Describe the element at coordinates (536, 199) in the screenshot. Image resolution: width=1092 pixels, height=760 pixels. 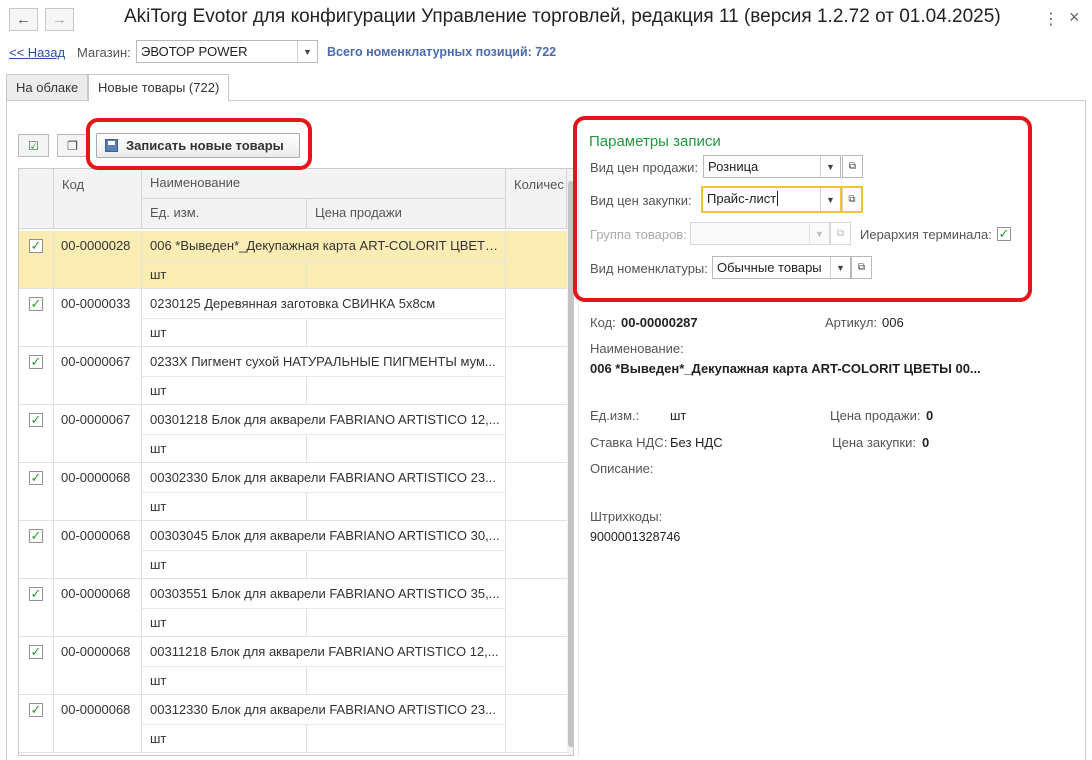
I see `header-quantity: Количес` at that location.